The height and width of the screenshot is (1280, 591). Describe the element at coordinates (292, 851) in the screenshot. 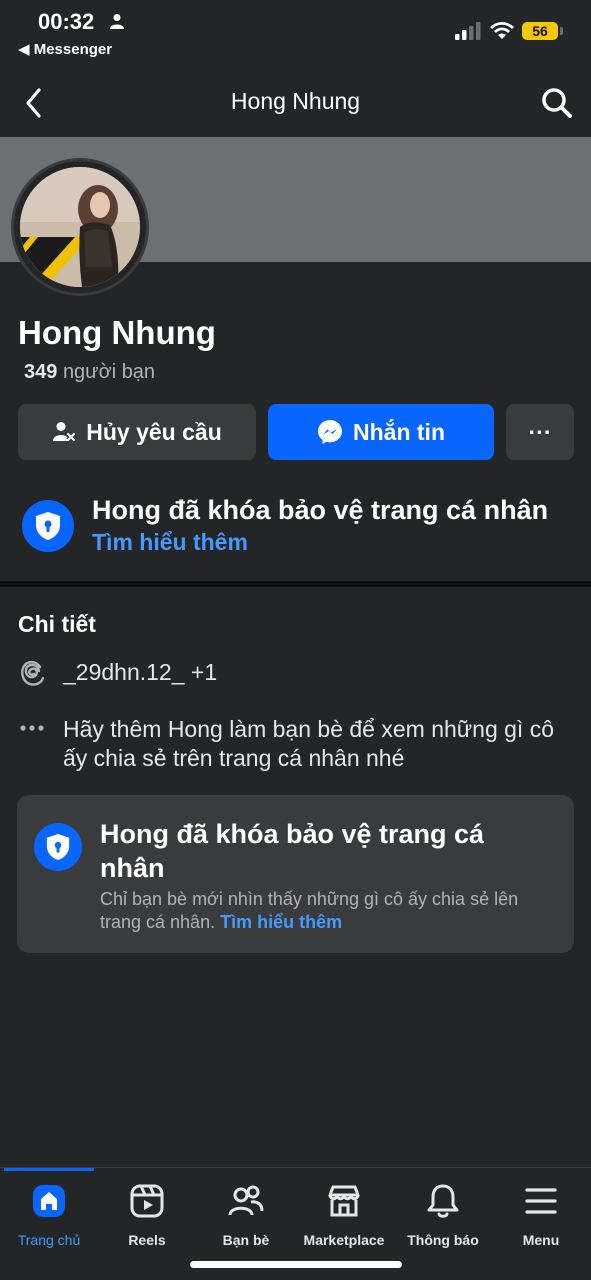

I see `lock-card-title: Hong đã khóa bảo vệ trang cá nhân` at that location.